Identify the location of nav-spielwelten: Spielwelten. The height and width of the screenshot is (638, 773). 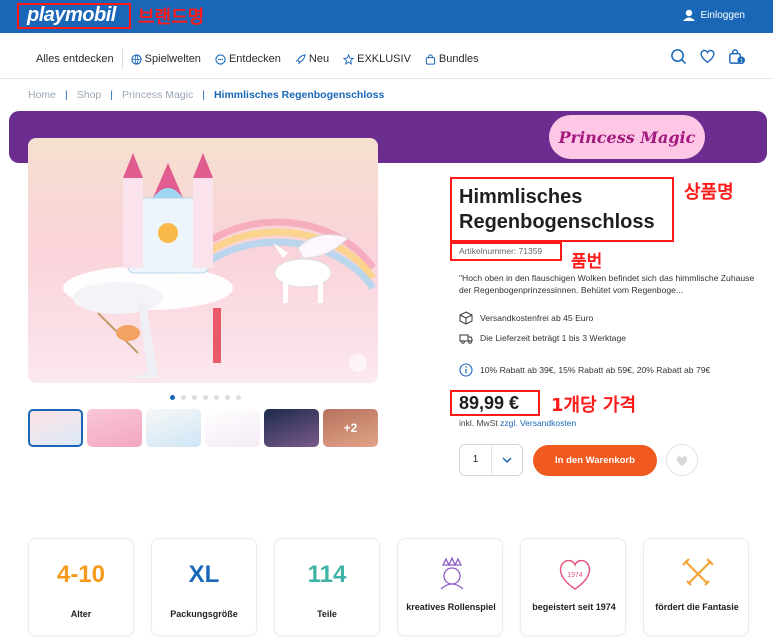
(166, 59).